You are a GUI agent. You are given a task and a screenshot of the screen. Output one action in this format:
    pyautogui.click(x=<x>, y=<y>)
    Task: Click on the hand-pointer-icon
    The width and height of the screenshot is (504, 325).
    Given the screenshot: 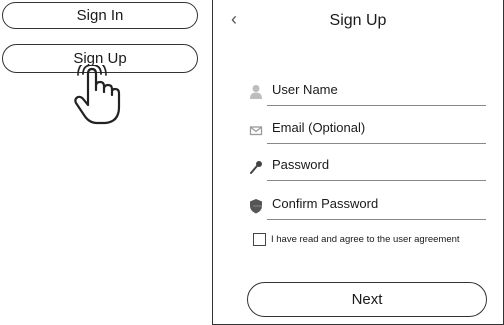 What is the action you would take?
    pyautogui.click(x=97, y=95)
    